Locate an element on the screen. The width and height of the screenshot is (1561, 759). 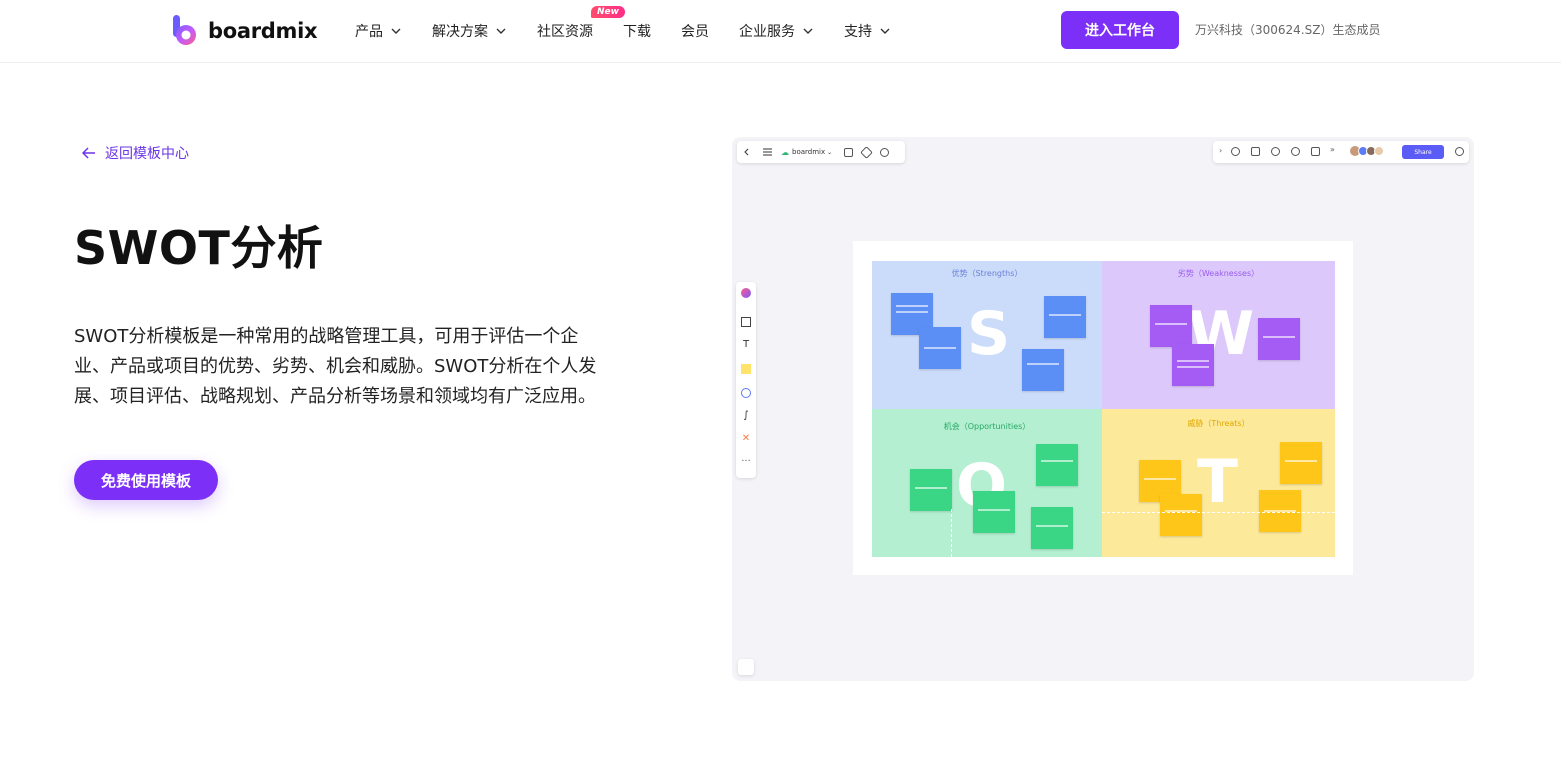
avatar is located at coordinates (1379, 151).